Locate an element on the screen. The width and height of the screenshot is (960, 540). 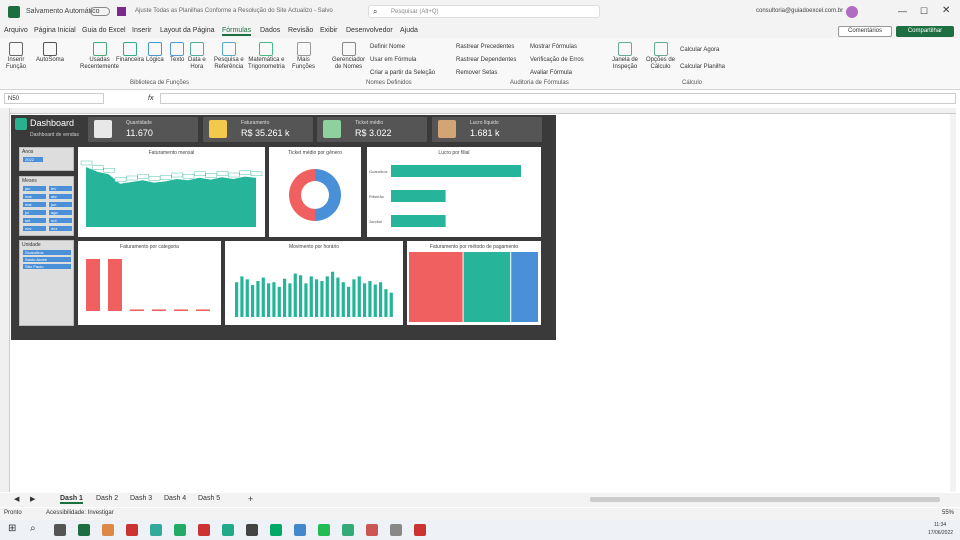
slicer-item: Santo André is located at coordinates (47, 259).